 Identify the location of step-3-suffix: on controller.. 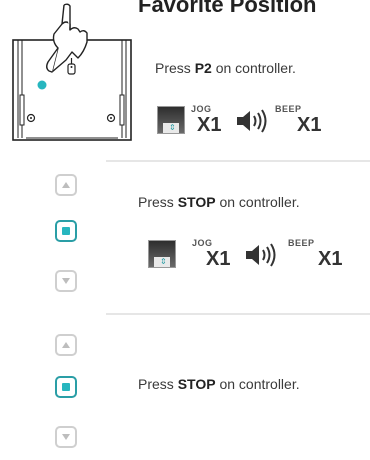
(257, 384).